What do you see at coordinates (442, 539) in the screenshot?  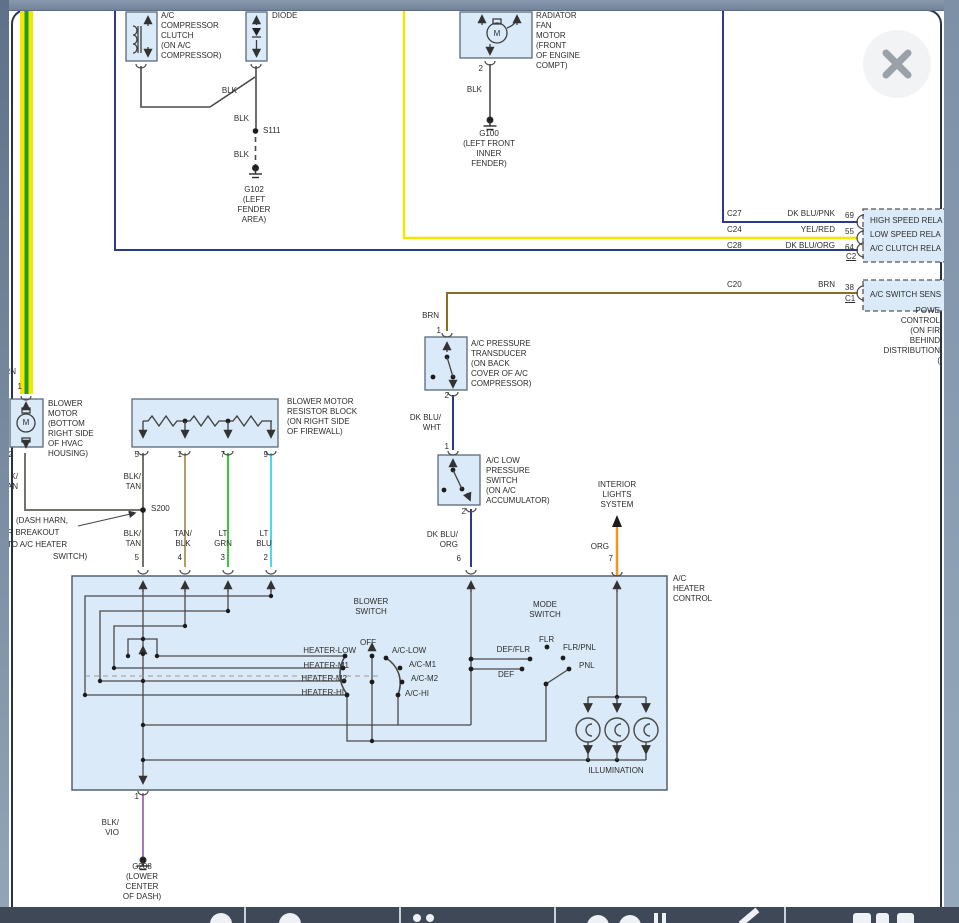 I see `label-dk-blu-org: DK BLU/ ORG` at bounding box center [442, 539].